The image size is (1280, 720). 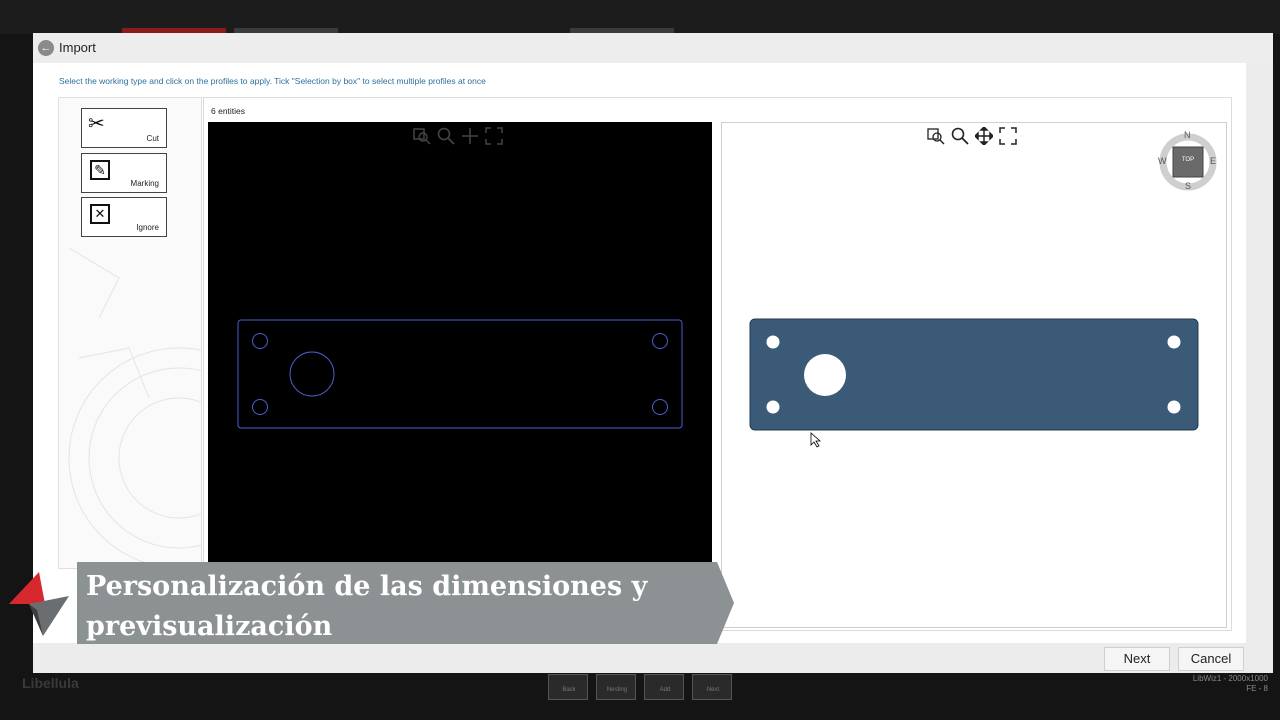 I want to click on subtitle-line-2: previsualización, so click(x=209, y=626).